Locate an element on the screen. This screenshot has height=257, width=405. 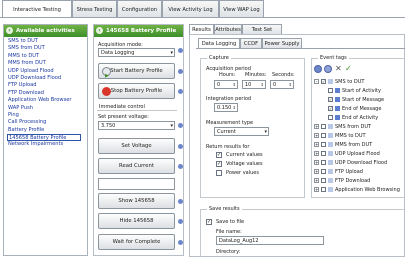
event-tag-row: ✓ End of Message is located at coordinates (347, 109).